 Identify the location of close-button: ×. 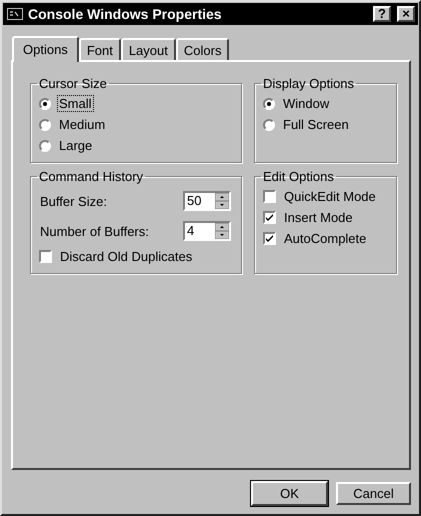
(406, 14).